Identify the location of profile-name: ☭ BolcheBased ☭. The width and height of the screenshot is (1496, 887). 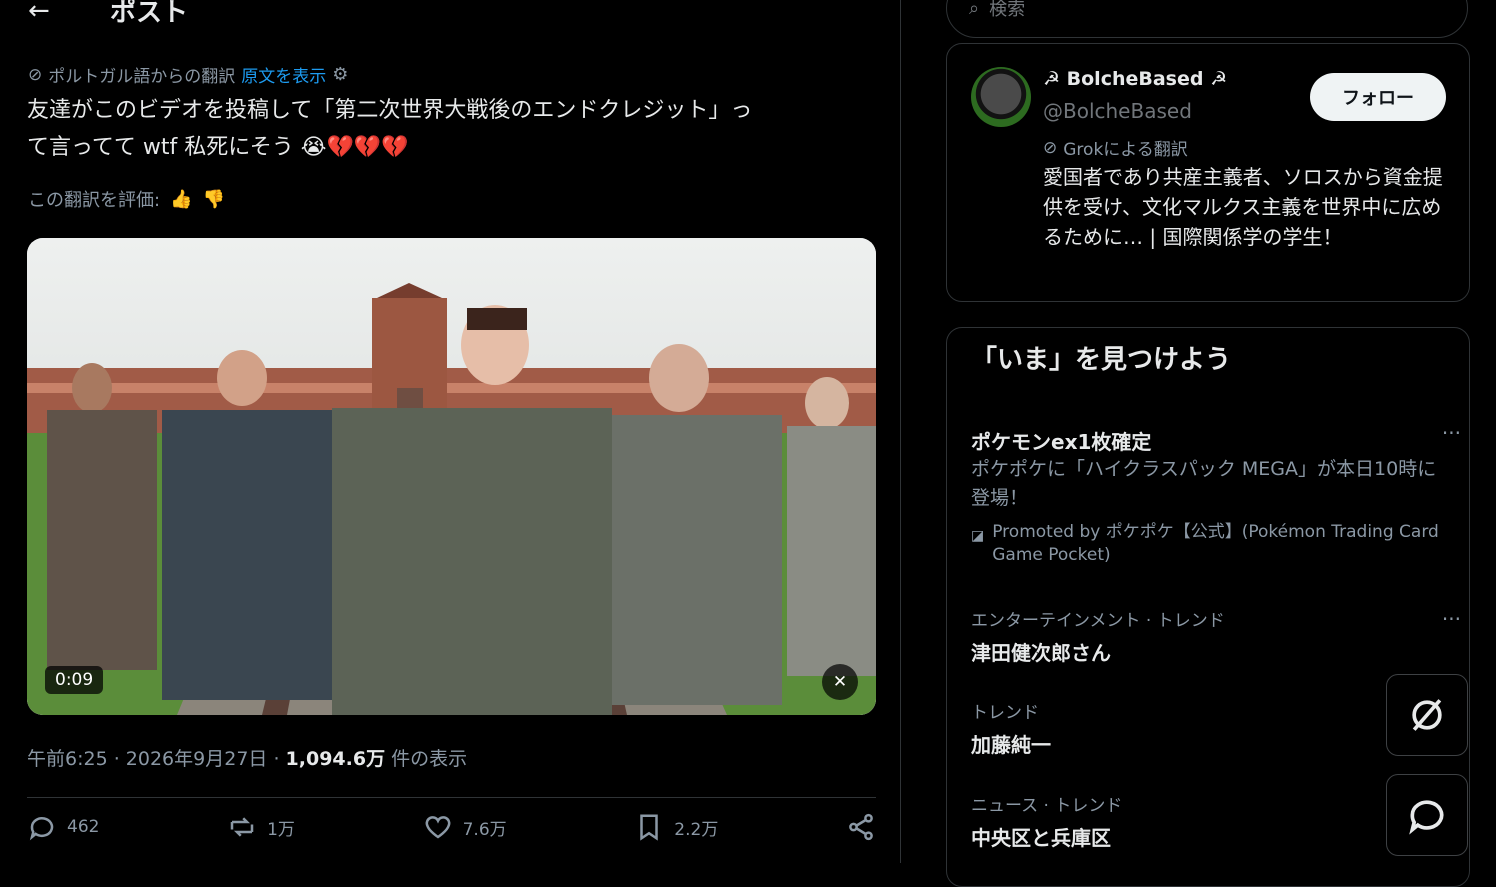
(1135, 79).